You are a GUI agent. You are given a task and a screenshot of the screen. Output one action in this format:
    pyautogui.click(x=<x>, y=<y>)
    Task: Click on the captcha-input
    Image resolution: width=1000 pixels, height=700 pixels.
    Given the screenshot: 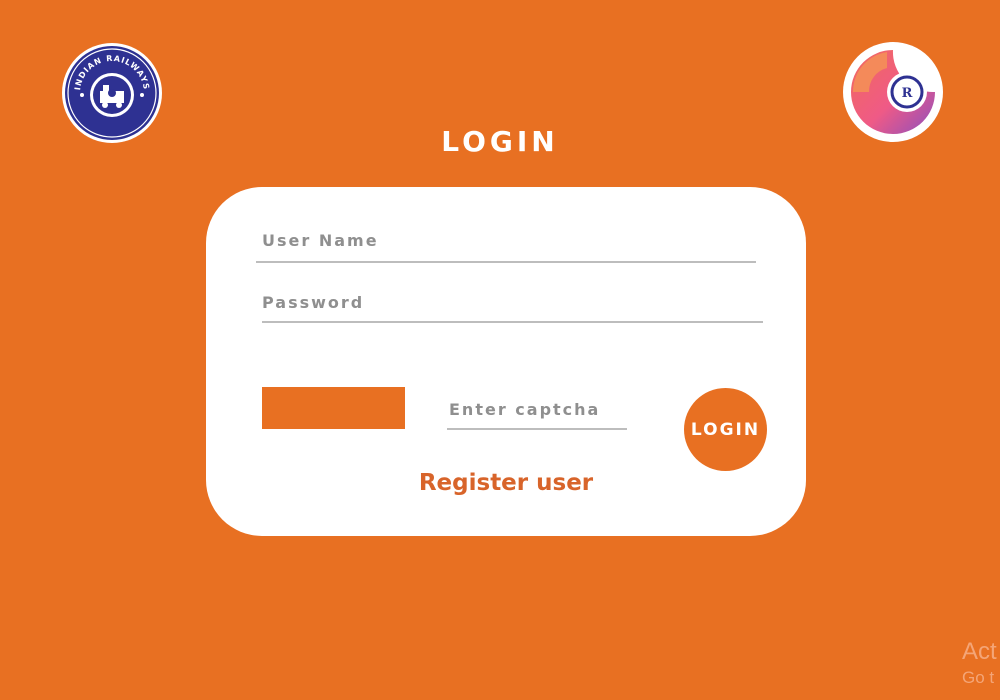 What is the action you would take?
    pyautogui.click(x=537, y=412)
    